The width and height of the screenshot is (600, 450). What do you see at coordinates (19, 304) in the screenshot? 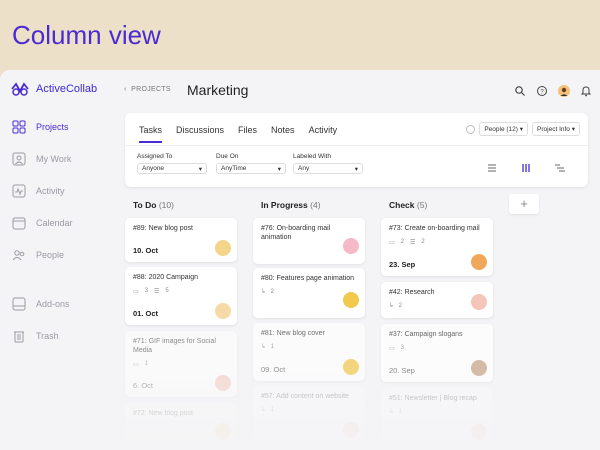
I see `addons-icon` at bounding box center [19, 304].